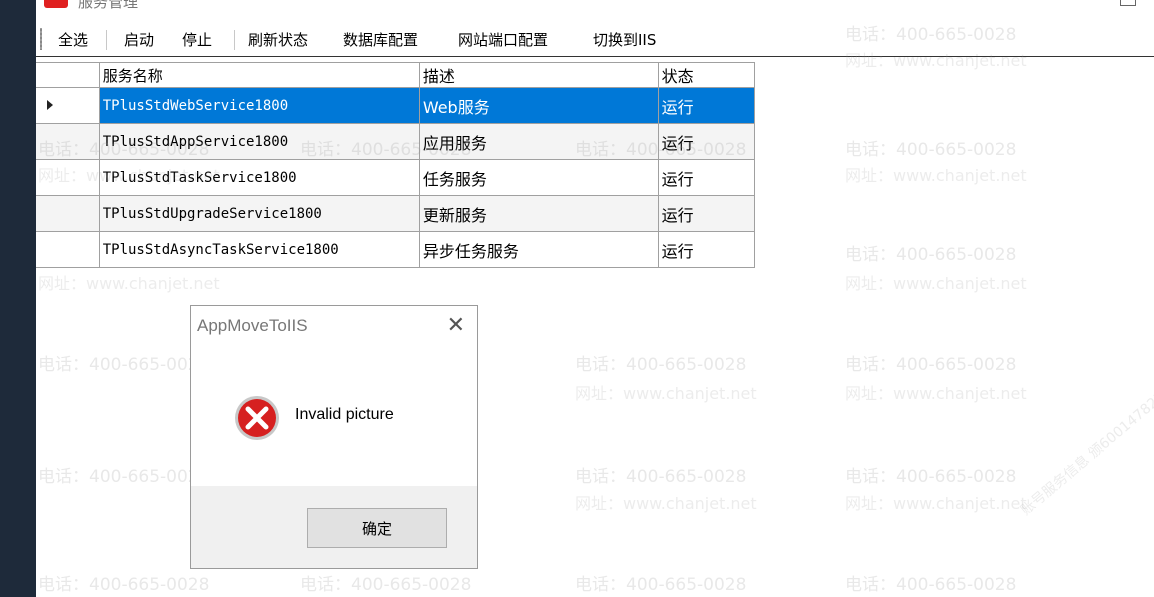 The height and width of the screenshot is (597, 1154). What do you see at coordinates (624, 39) in the screenshot?
I see `switch-to-iis-button: 切换到IIS` at bounding box center [624, 39].